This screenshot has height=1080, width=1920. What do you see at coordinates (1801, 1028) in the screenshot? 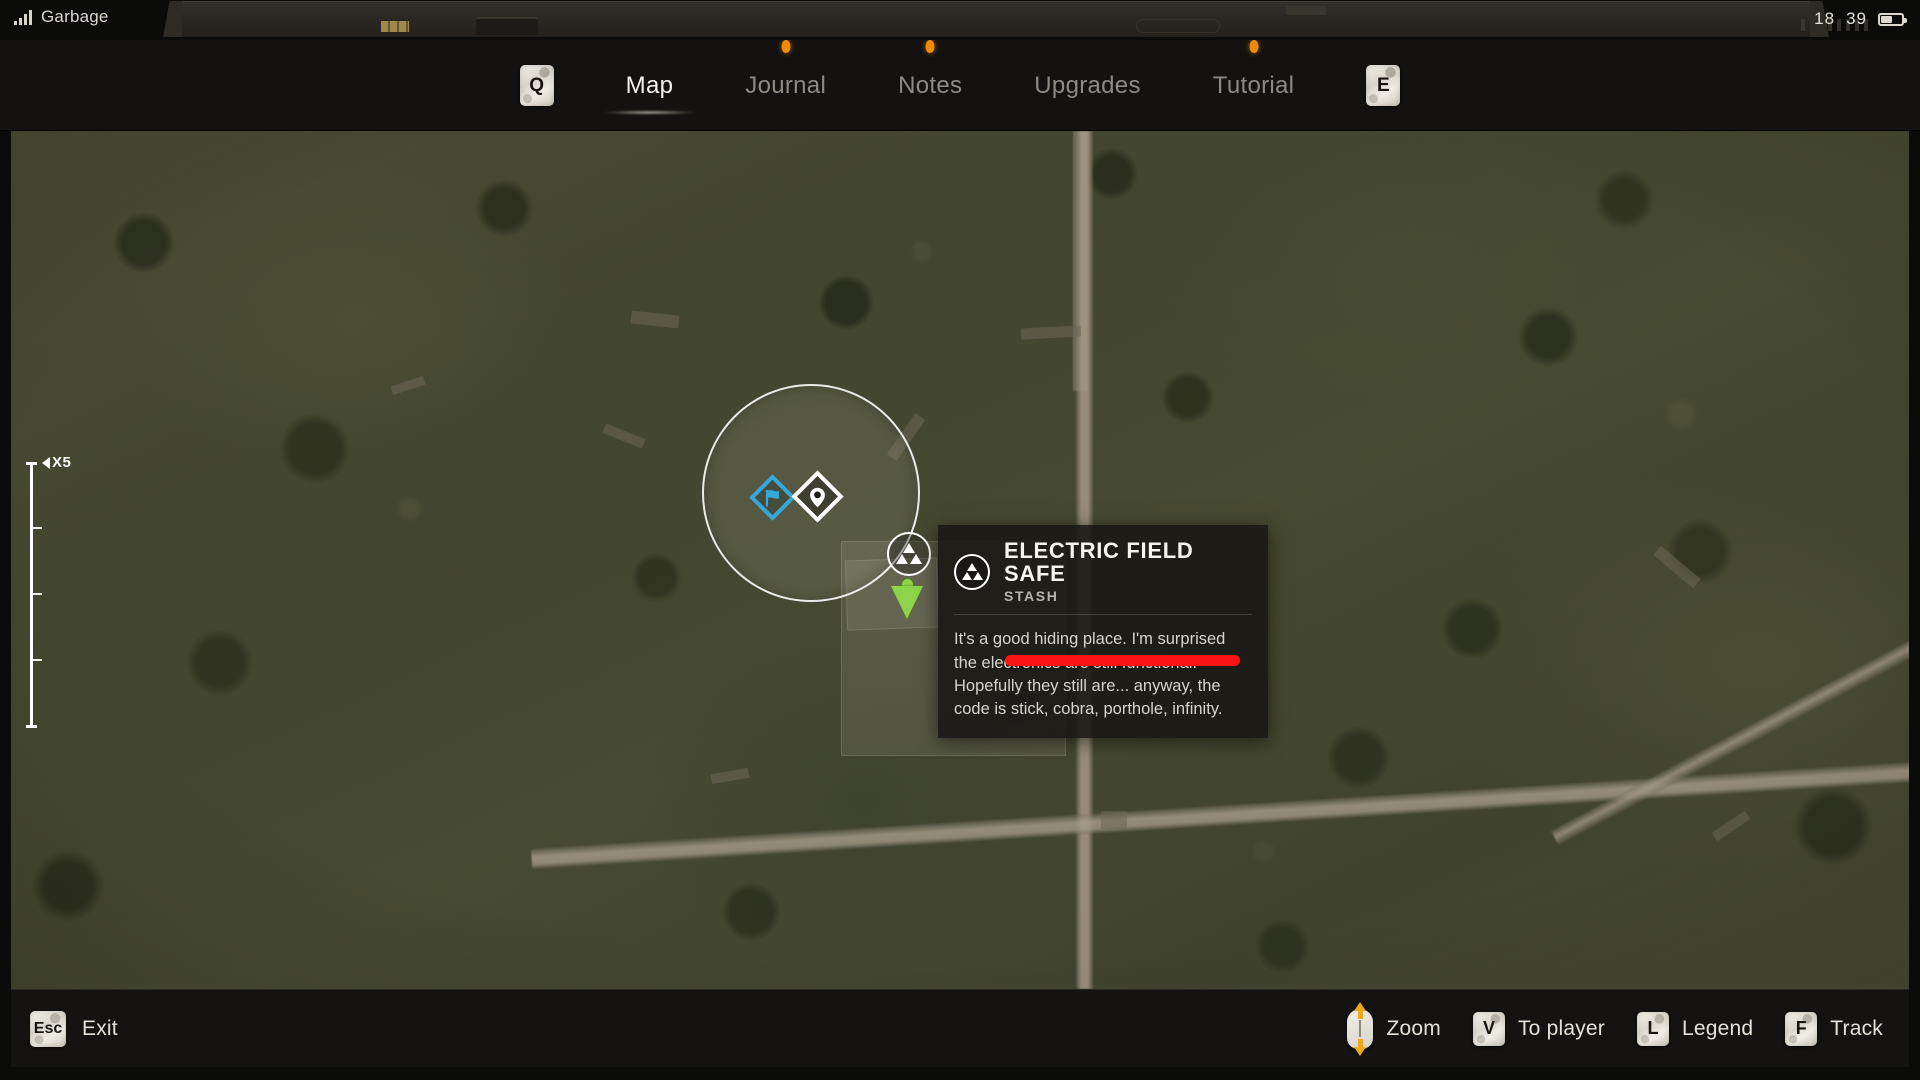
I see `track-key: F` at bounding box center [1801, 1028].